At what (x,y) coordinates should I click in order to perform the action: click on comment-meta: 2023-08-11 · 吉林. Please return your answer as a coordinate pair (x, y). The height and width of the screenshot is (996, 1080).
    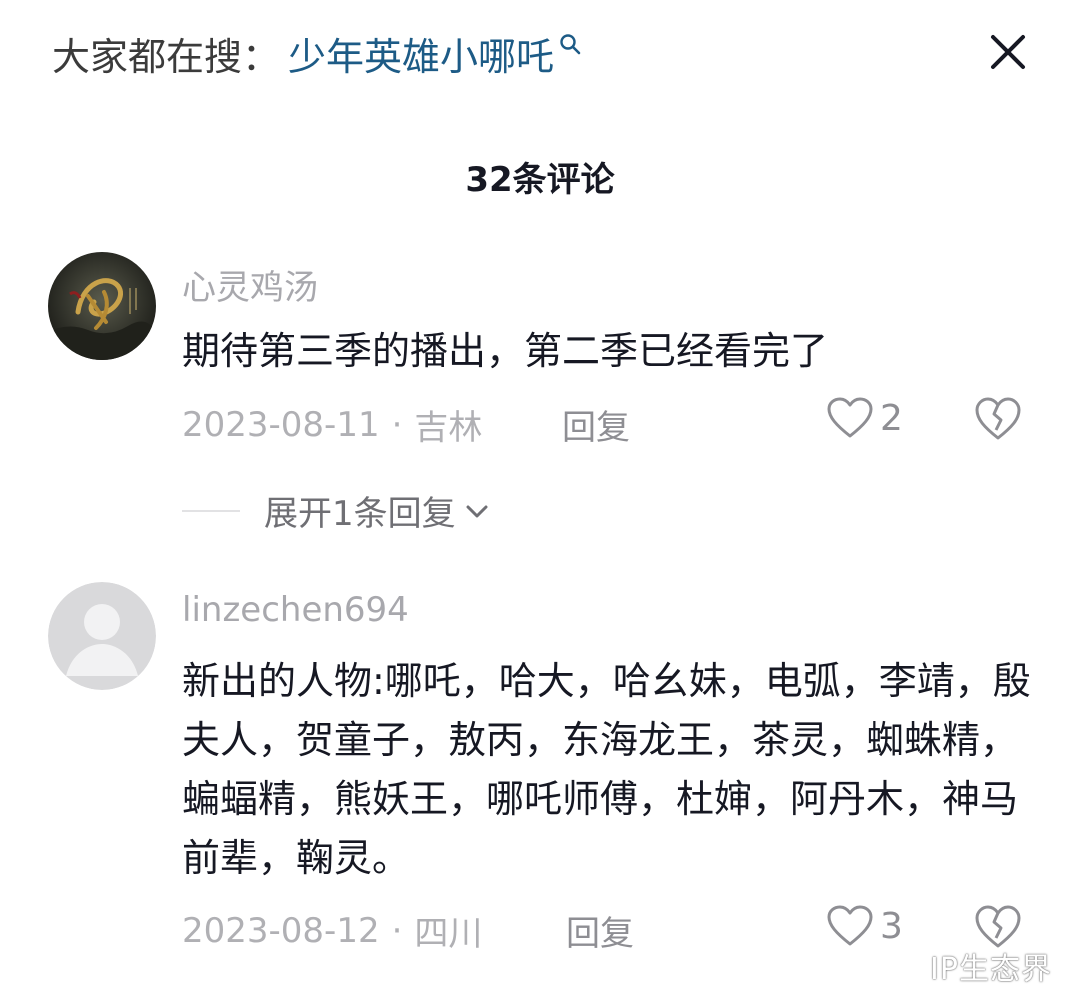
    Looking at the image, I should click on (332, 424).